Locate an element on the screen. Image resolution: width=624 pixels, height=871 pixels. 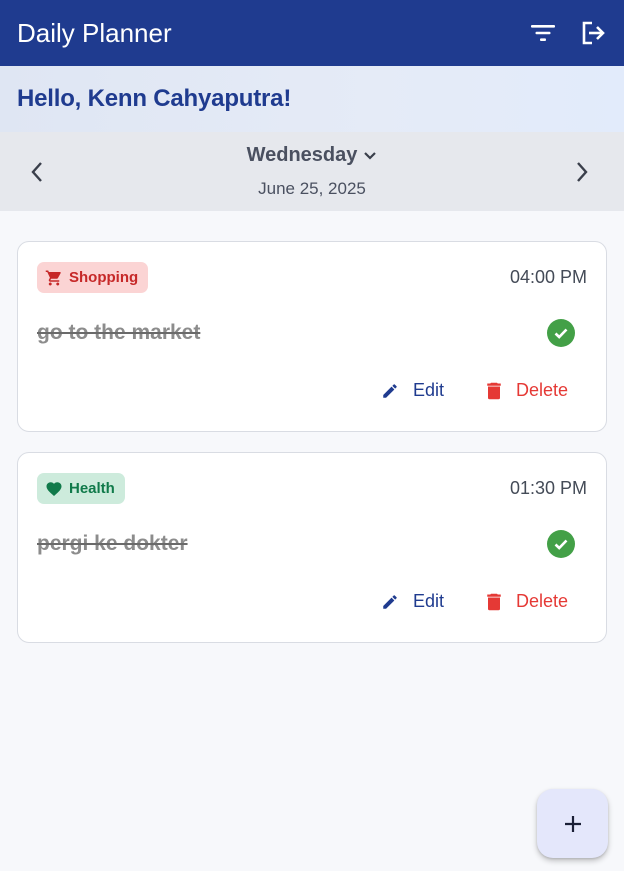
app-title: Daily Planner is located at coordinates (94, 32).